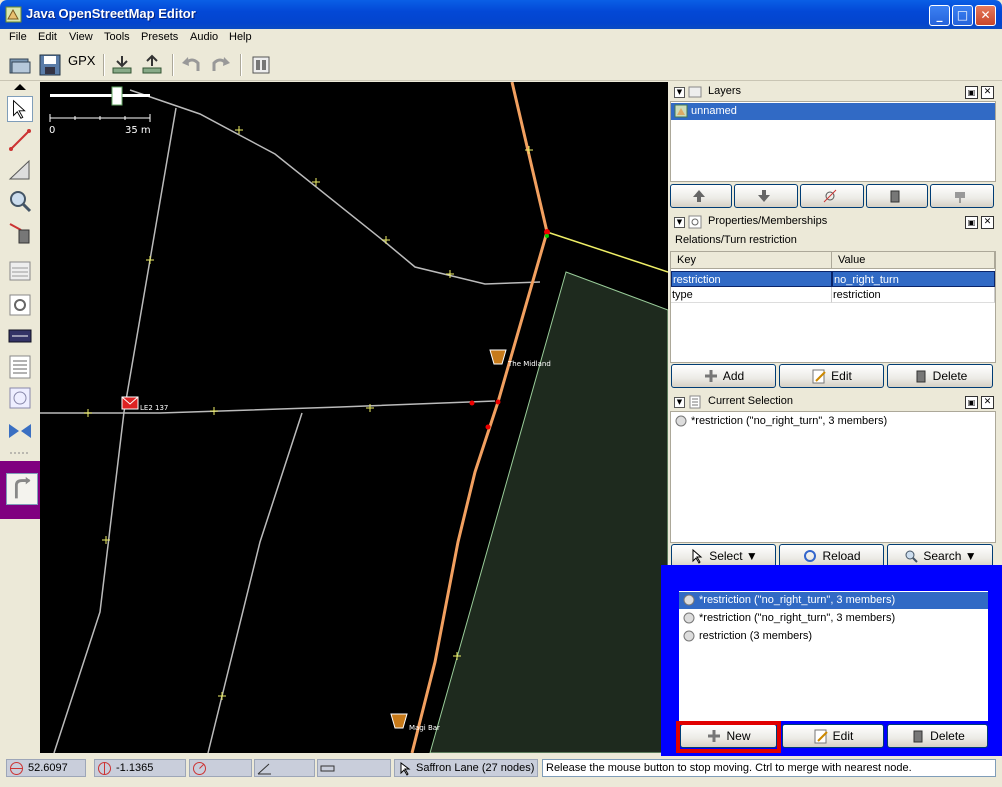 This screenshot has height=787, width=1002. I want to click on properties-subtitle: Relations/Turn restriction, so click(736, 240).